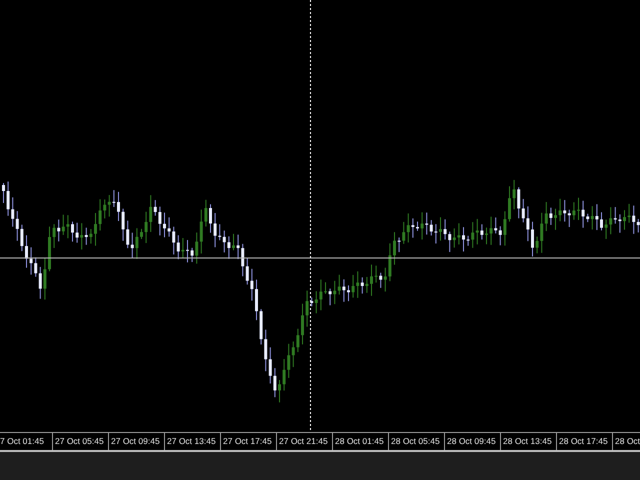 This screenshot has height=480, width=640. I want to click on time-axis-label: 28 Oct 17:45, so click(584, 441).